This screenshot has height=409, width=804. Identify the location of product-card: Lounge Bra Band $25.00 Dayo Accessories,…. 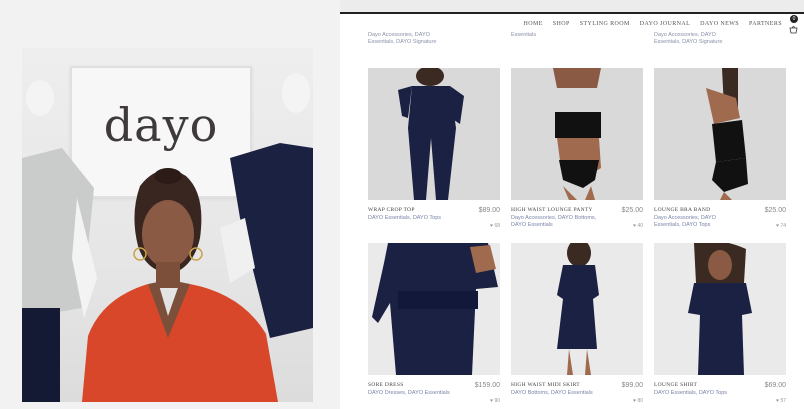
(720, 148).